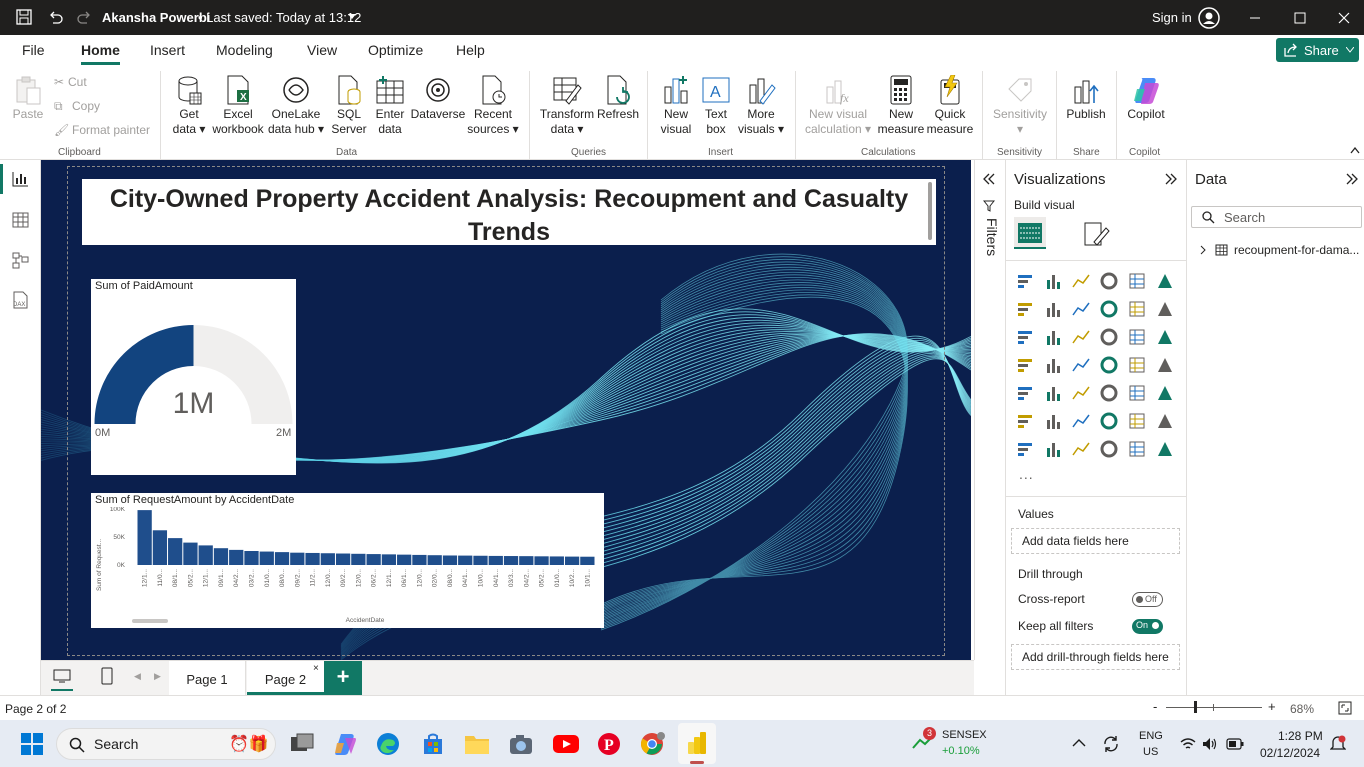  Describe the element at coordinates (1151, 736) in the screenshot. I see `language-label: ENG` at that location.